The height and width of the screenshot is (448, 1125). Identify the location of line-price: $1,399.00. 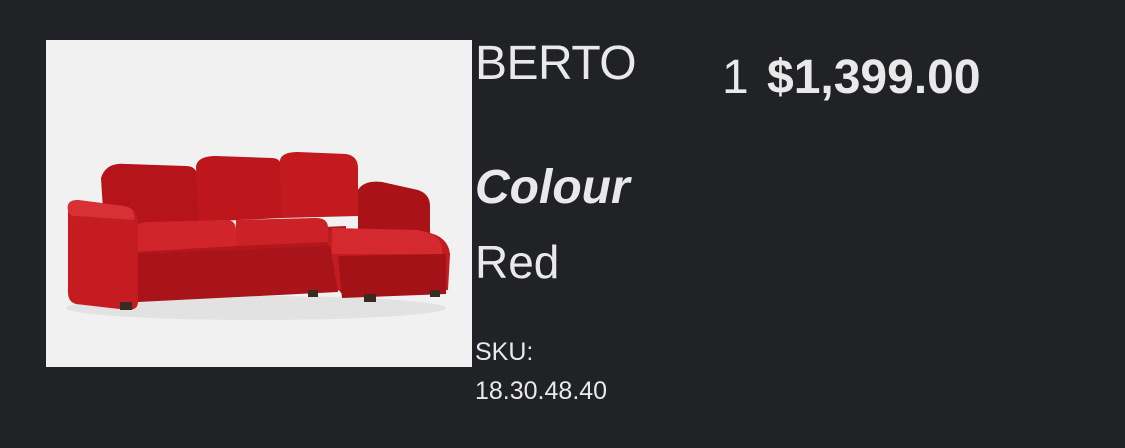
(874, 77).